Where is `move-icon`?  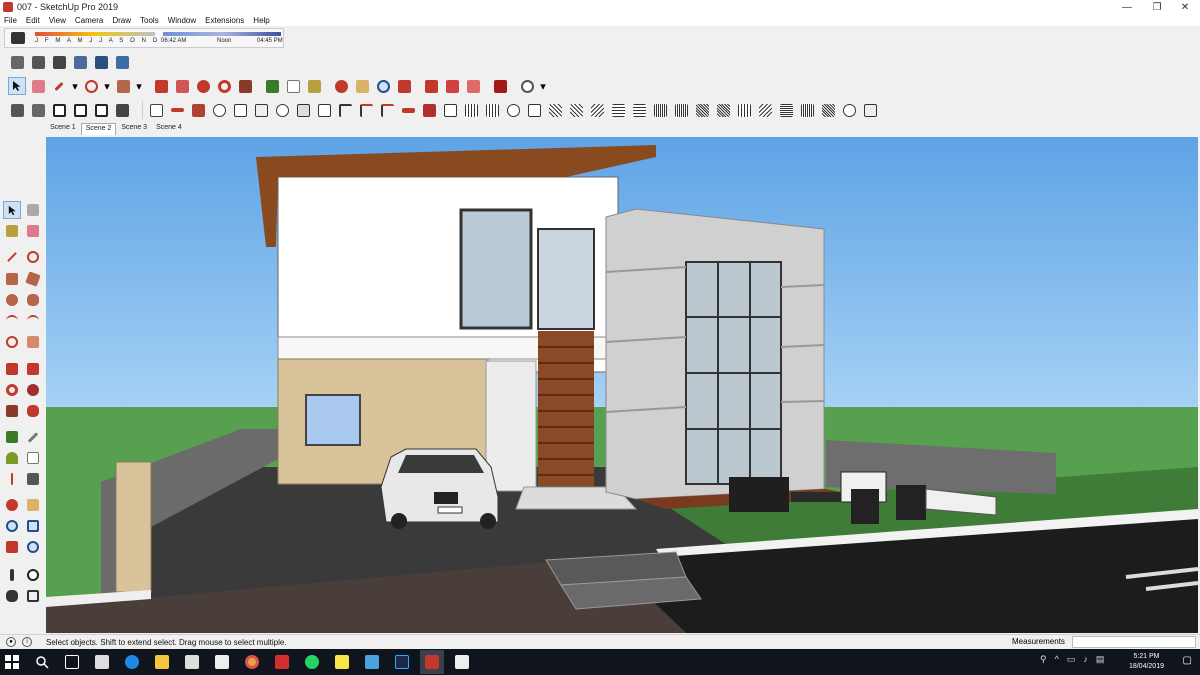
move-icon is located at coordinates (203, 86).